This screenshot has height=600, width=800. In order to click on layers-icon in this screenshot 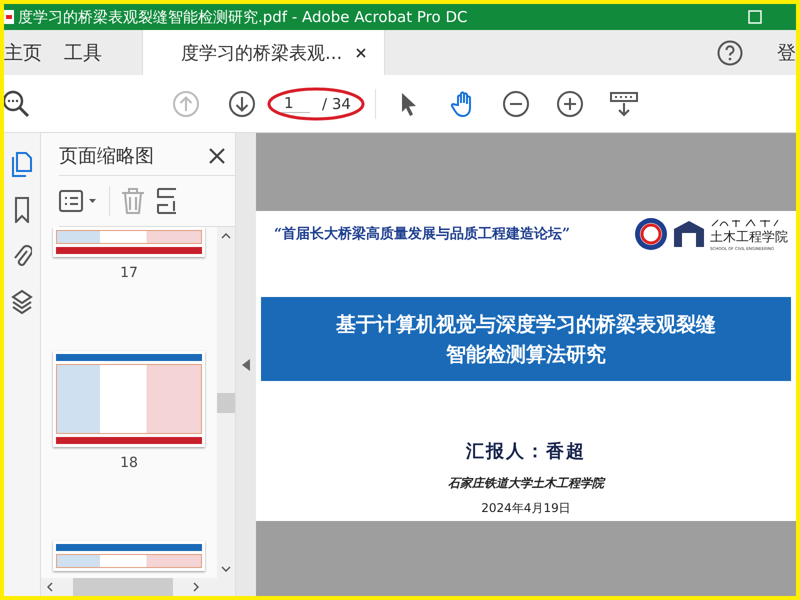, I will do `click(22, 302)`.